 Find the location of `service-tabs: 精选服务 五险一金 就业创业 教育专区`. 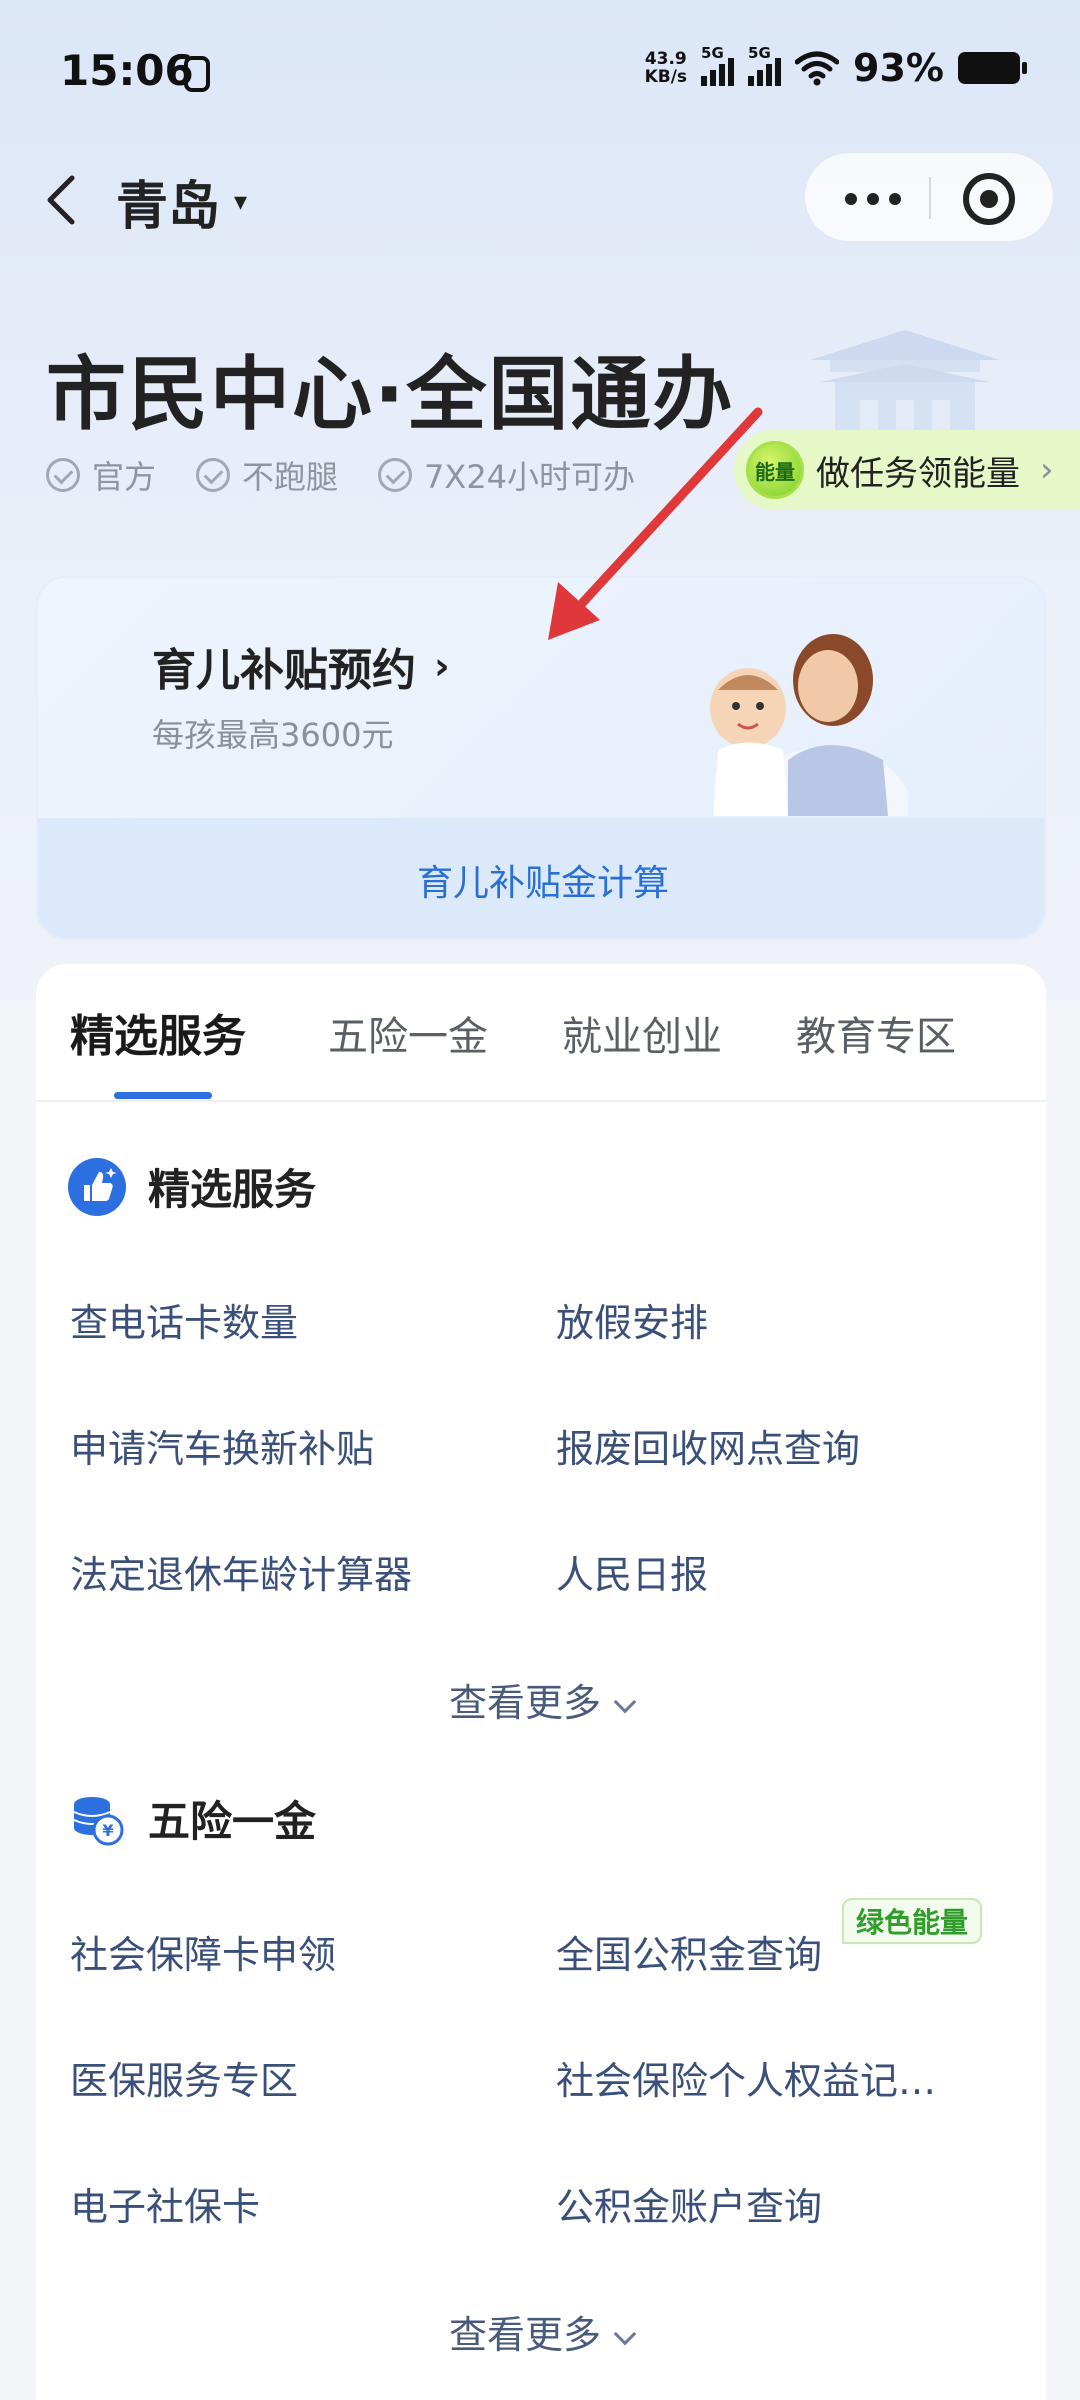

service-tabs: 精选服务 五险一金 就业创业 教育专区 is located at coordinates (541, 1033).